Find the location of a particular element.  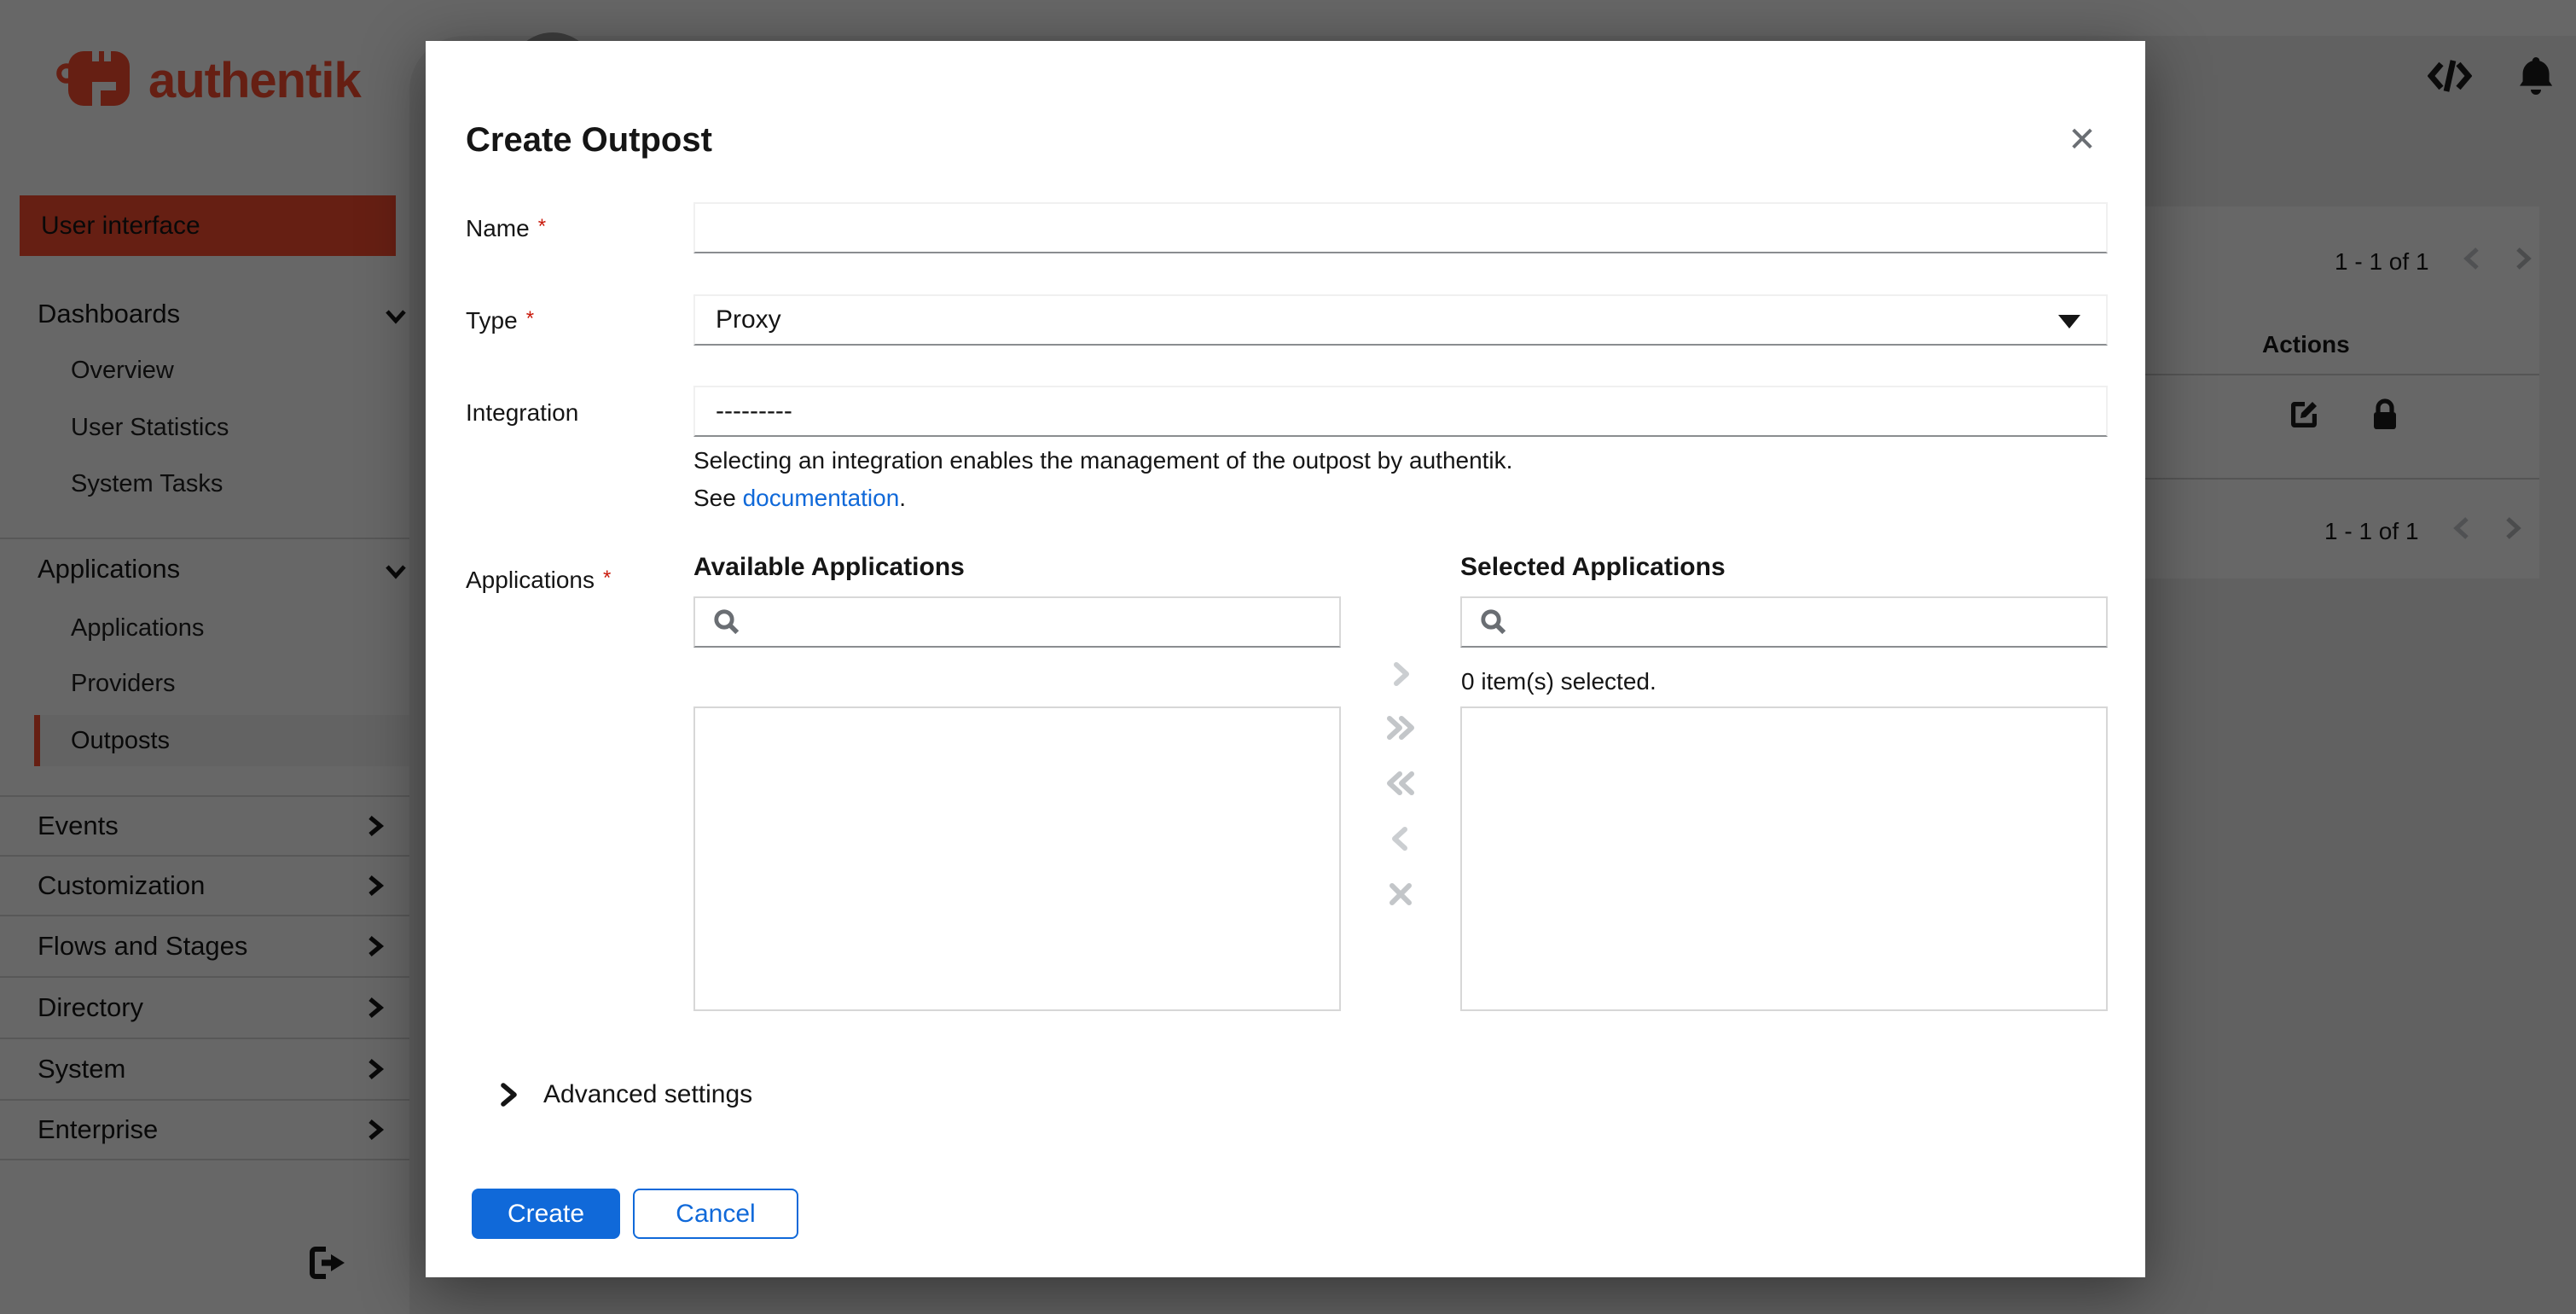

integration-help-see: See documentation. is located at coordinates (799, 499).